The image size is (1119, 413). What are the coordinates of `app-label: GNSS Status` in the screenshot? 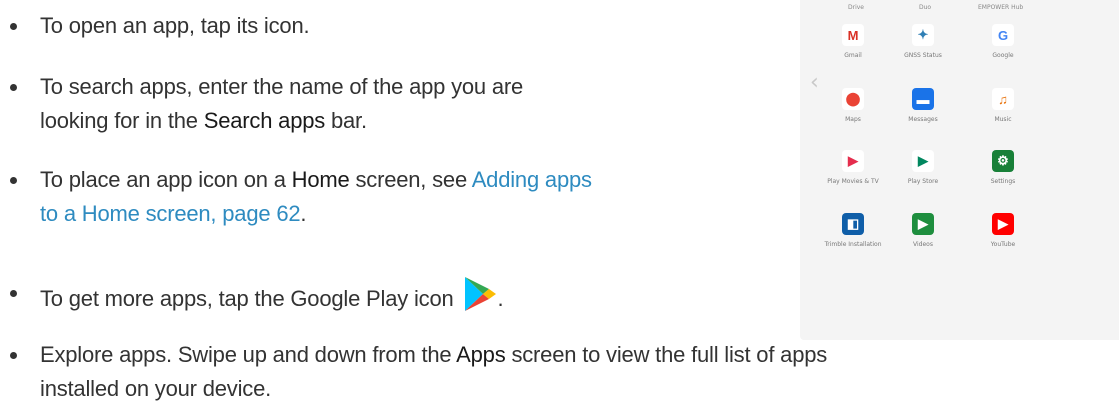 It's located at (923, 55).